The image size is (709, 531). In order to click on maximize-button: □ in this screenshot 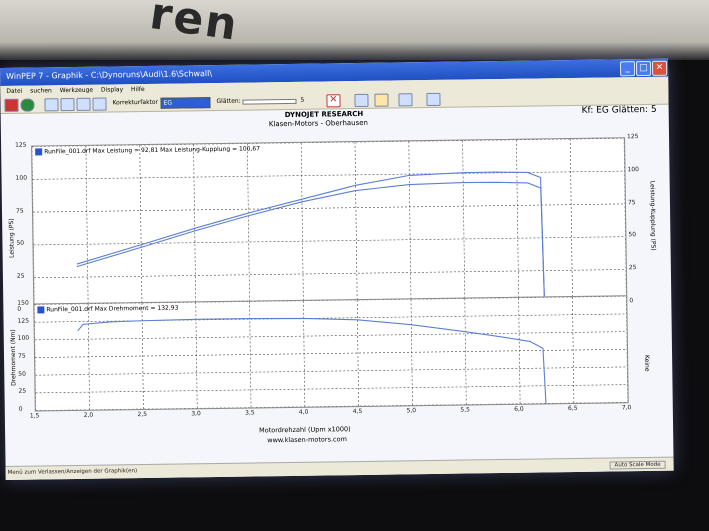, I will do `click(643, 68)`.